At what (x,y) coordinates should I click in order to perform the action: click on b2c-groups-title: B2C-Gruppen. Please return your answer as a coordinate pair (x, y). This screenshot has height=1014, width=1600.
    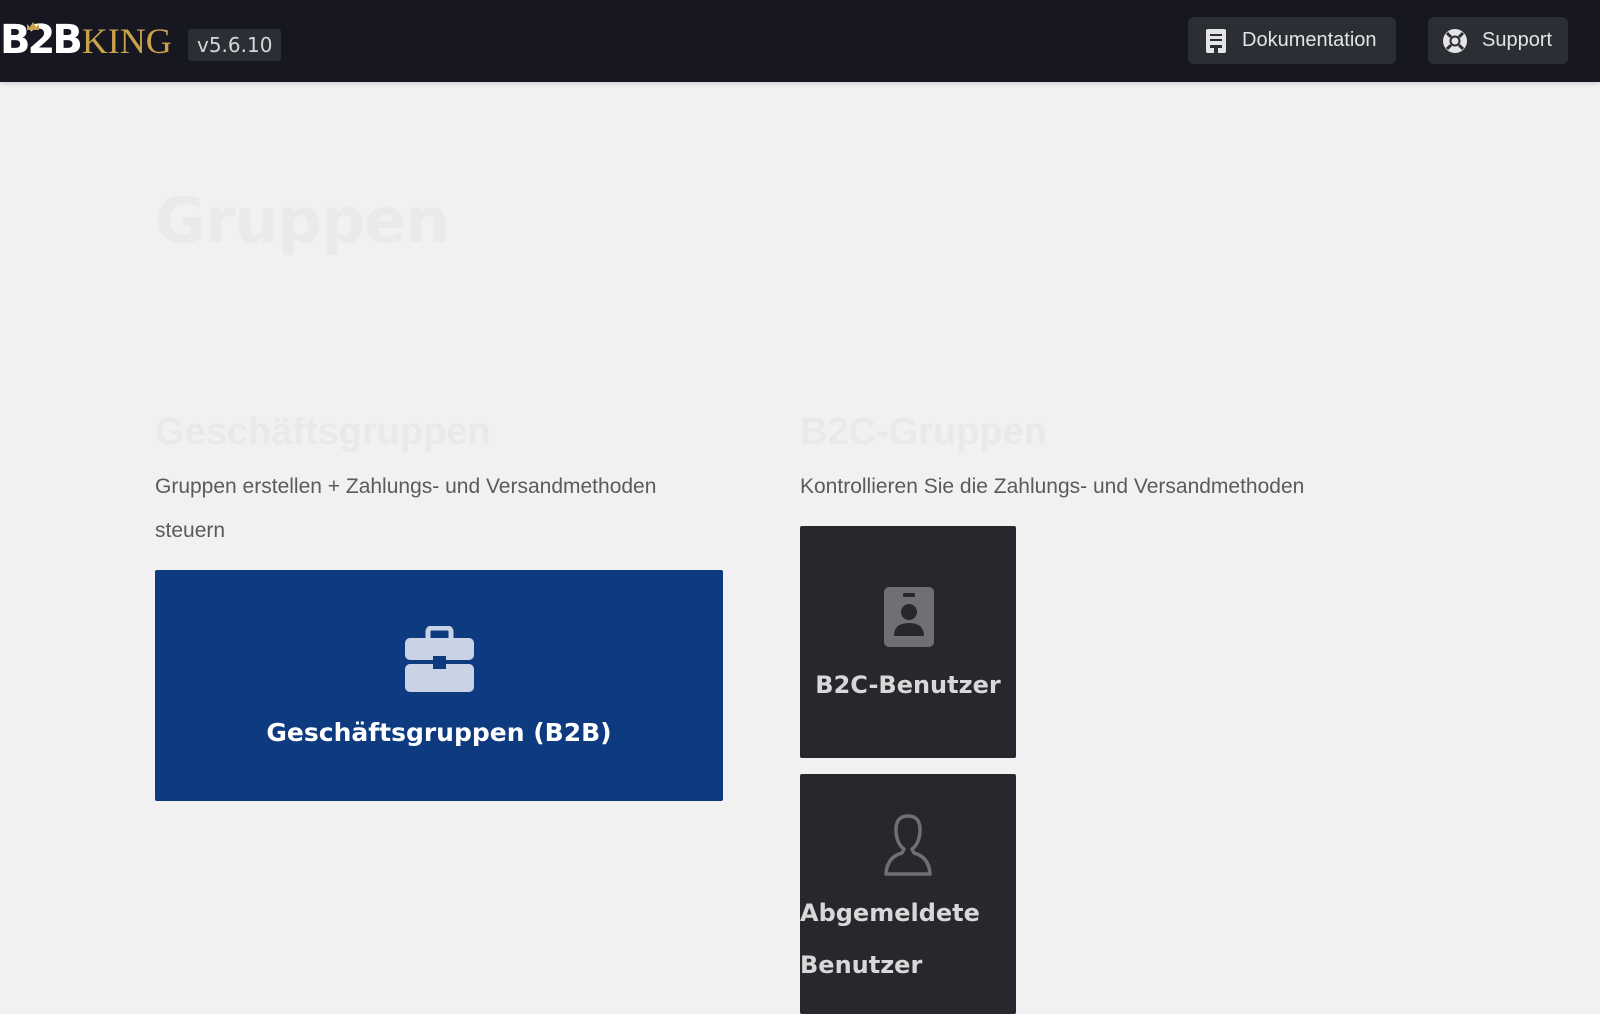
    Looking at the image, I should click on (923, 432).